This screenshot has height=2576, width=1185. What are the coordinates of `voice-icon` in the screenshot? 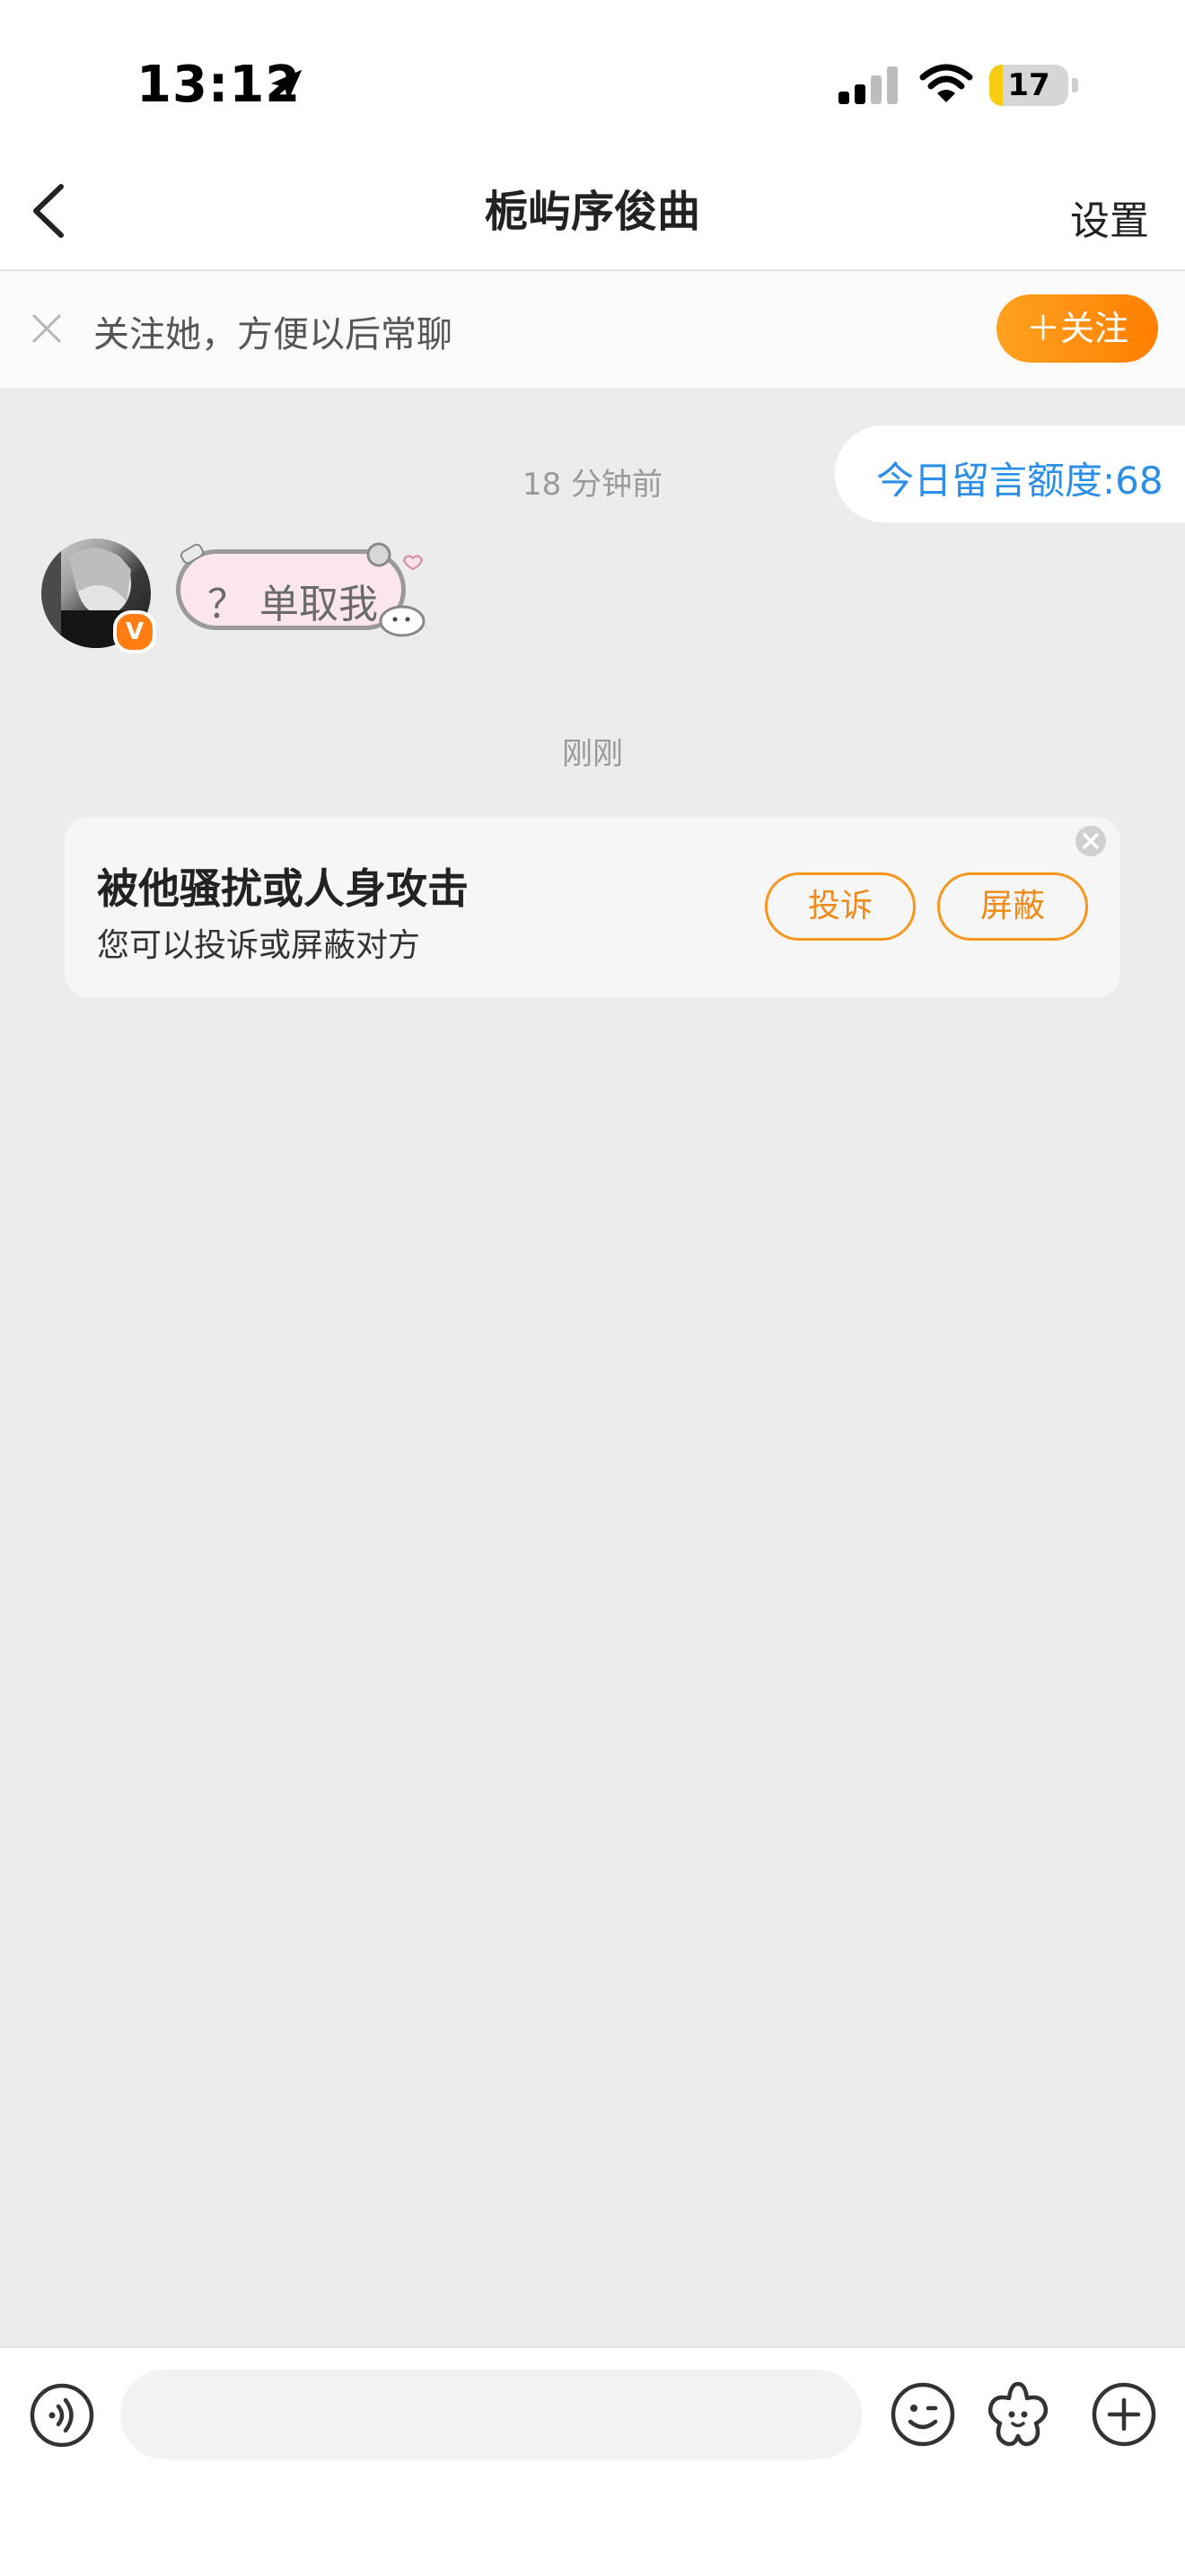 It's located at (62, 2415).